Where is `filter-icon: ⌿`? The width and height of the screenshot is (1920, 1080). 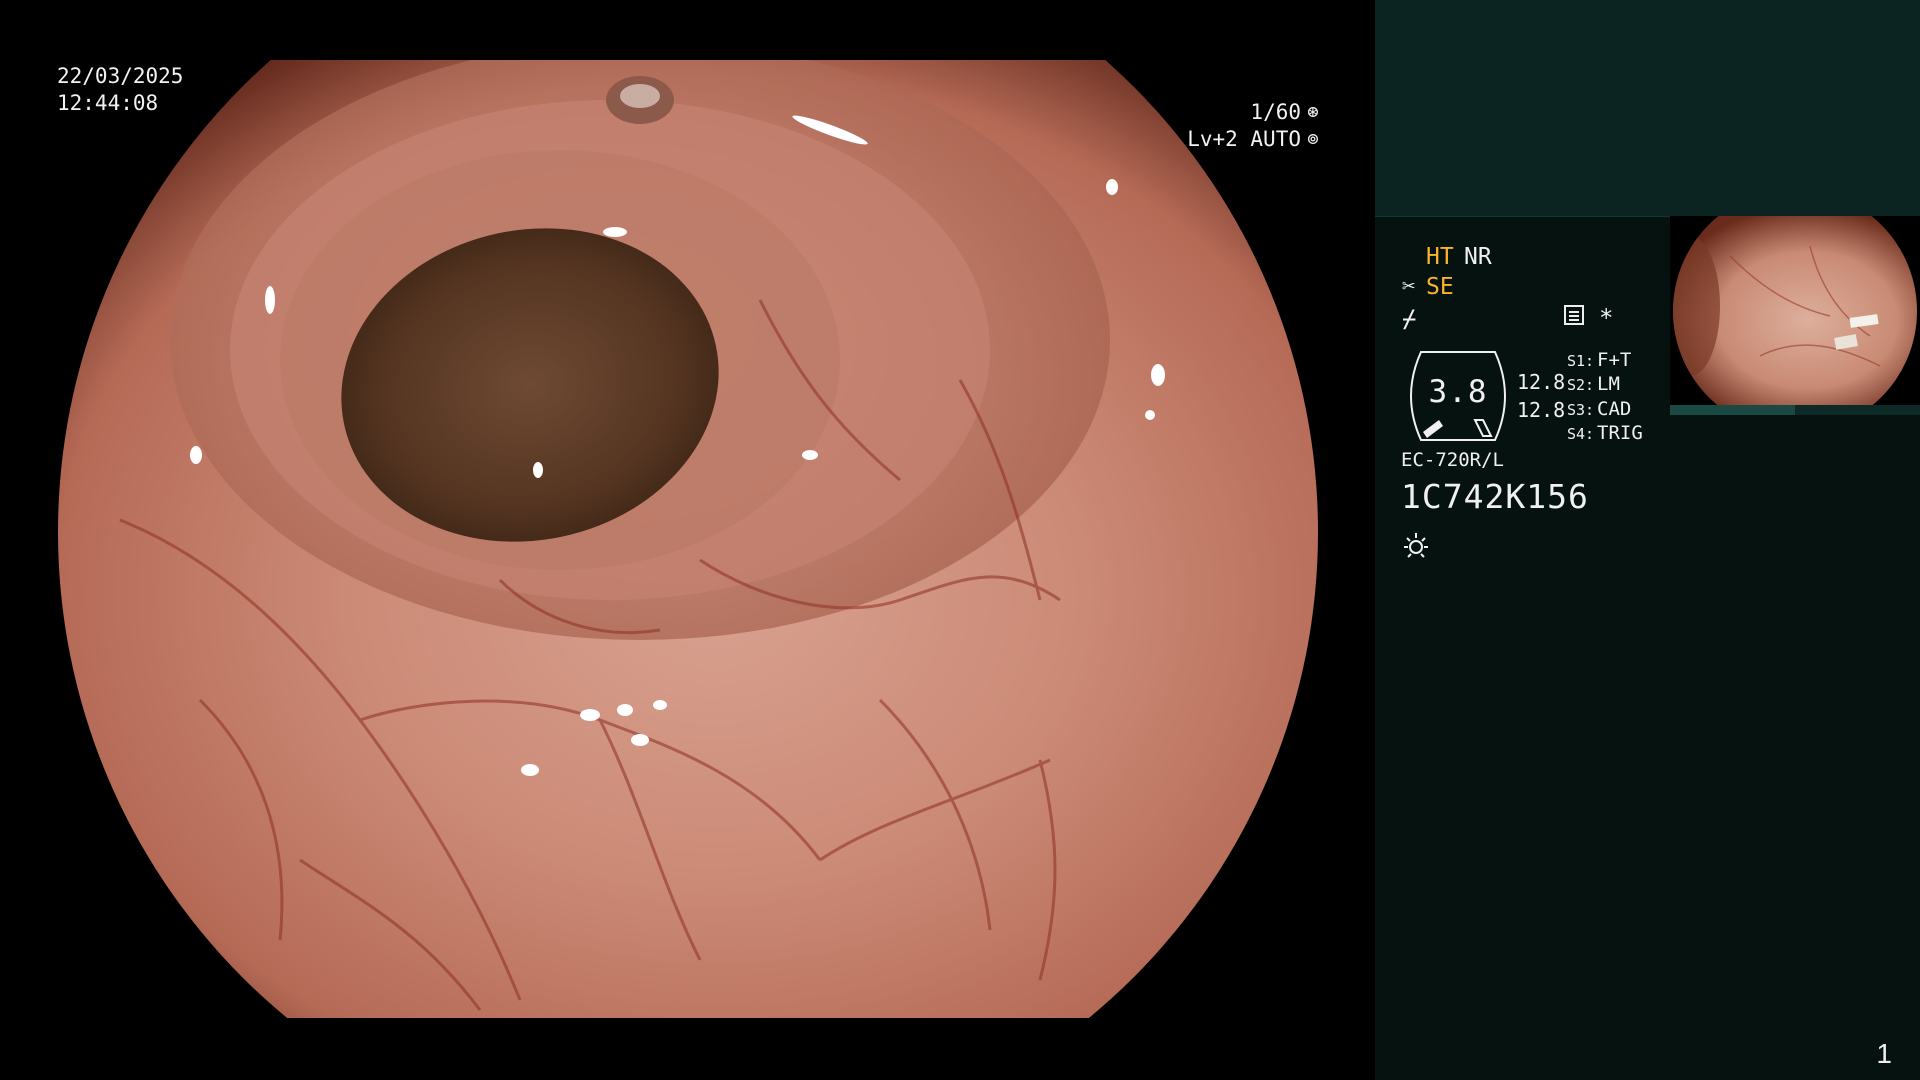
filter-icon: ⌿ is located at coordinates (1409, 319).